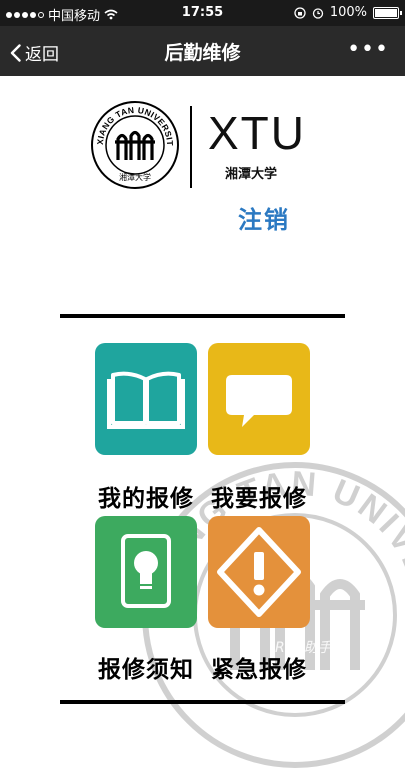 This screenshot has width=405, height=775. I want to click on my-repairs-label: 我的报修, so click(146, 499).